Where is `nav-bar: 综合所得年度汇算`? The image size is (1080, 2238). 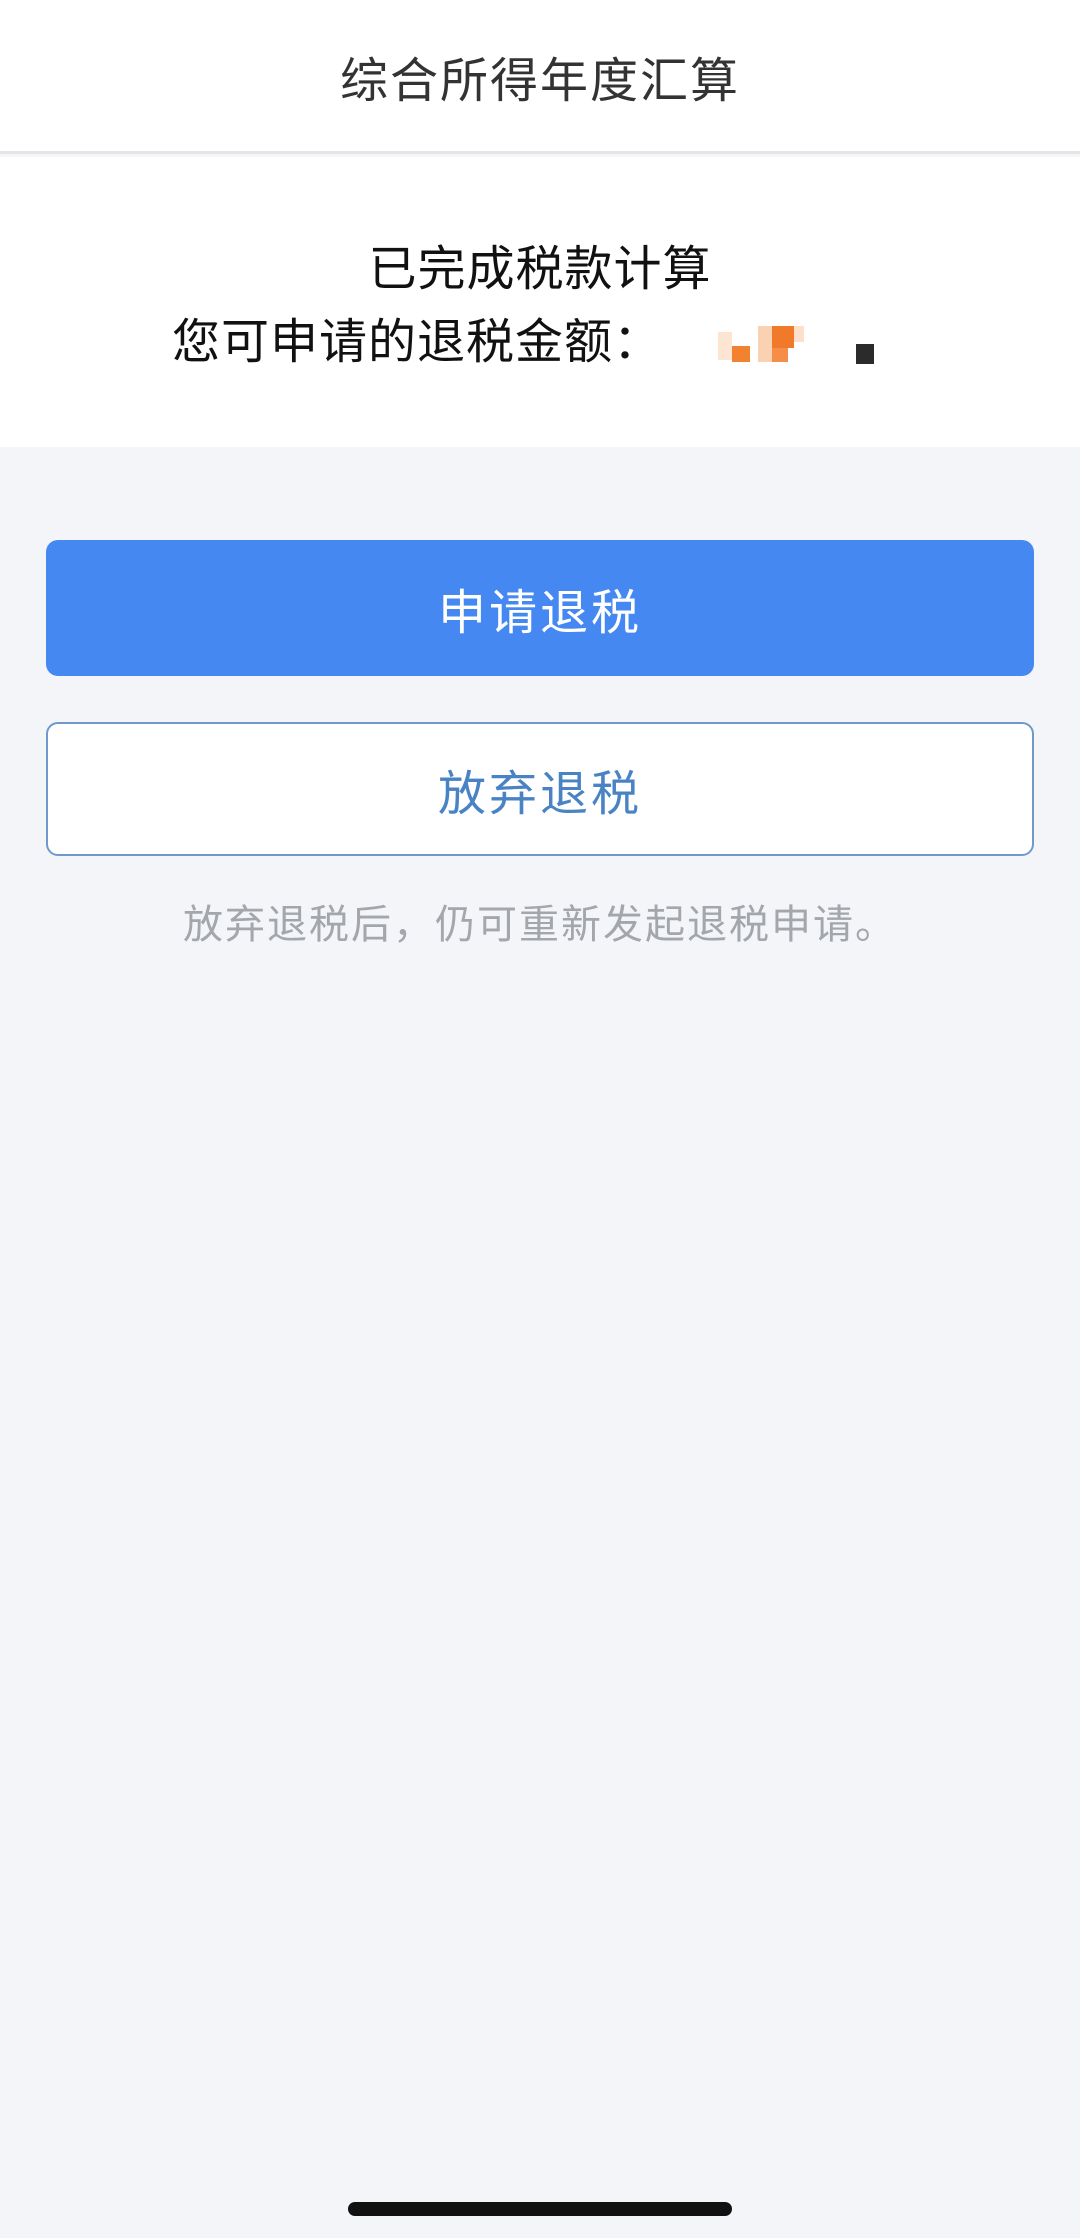 nav-bar: 综合所得年度汇算 is located at coordinates (540, 77).